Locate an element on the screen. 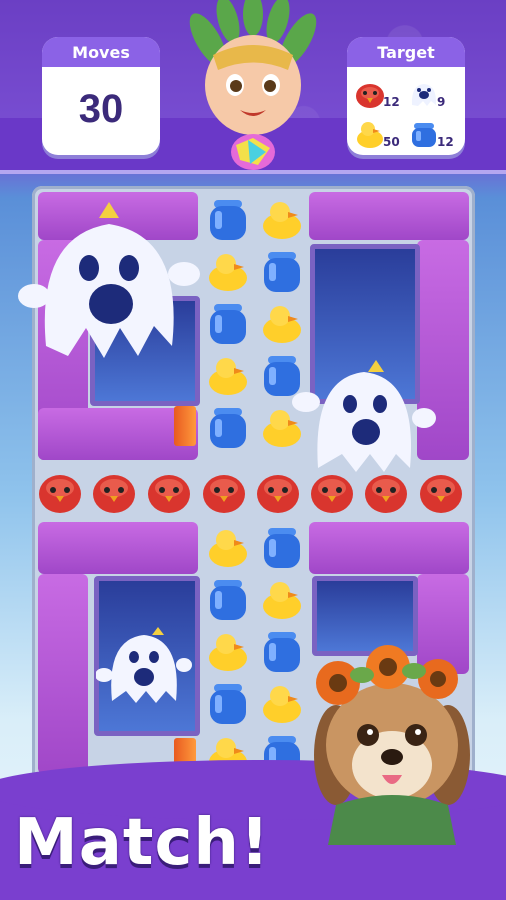 The image size is (506, 900). ghost-right is located at coordinates (363, 418).